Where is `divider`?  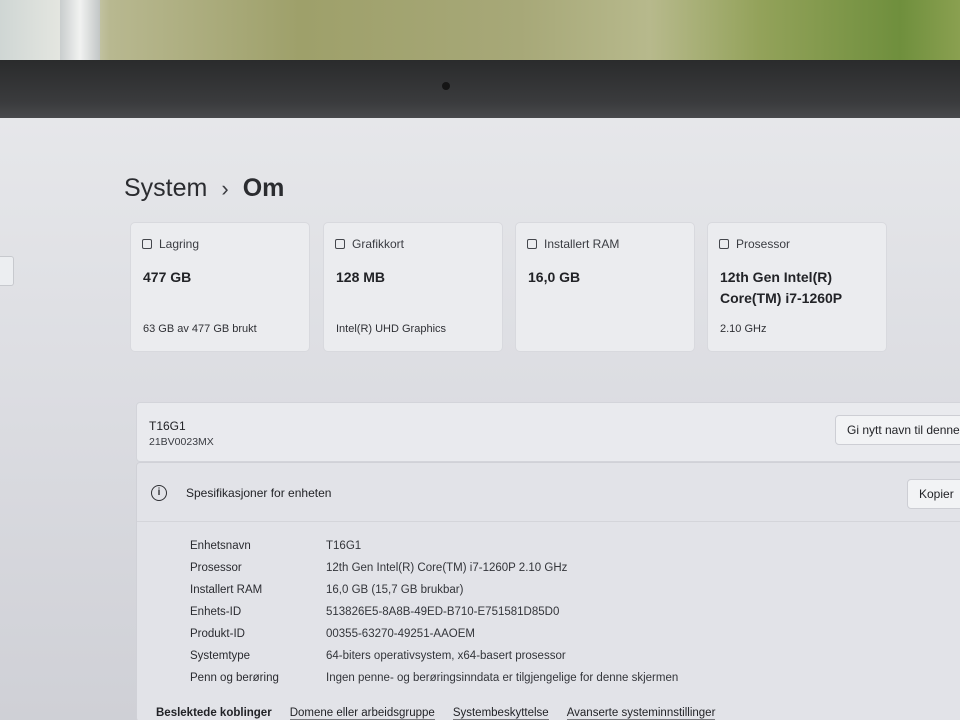 divider is located at coordinates (548, 521).